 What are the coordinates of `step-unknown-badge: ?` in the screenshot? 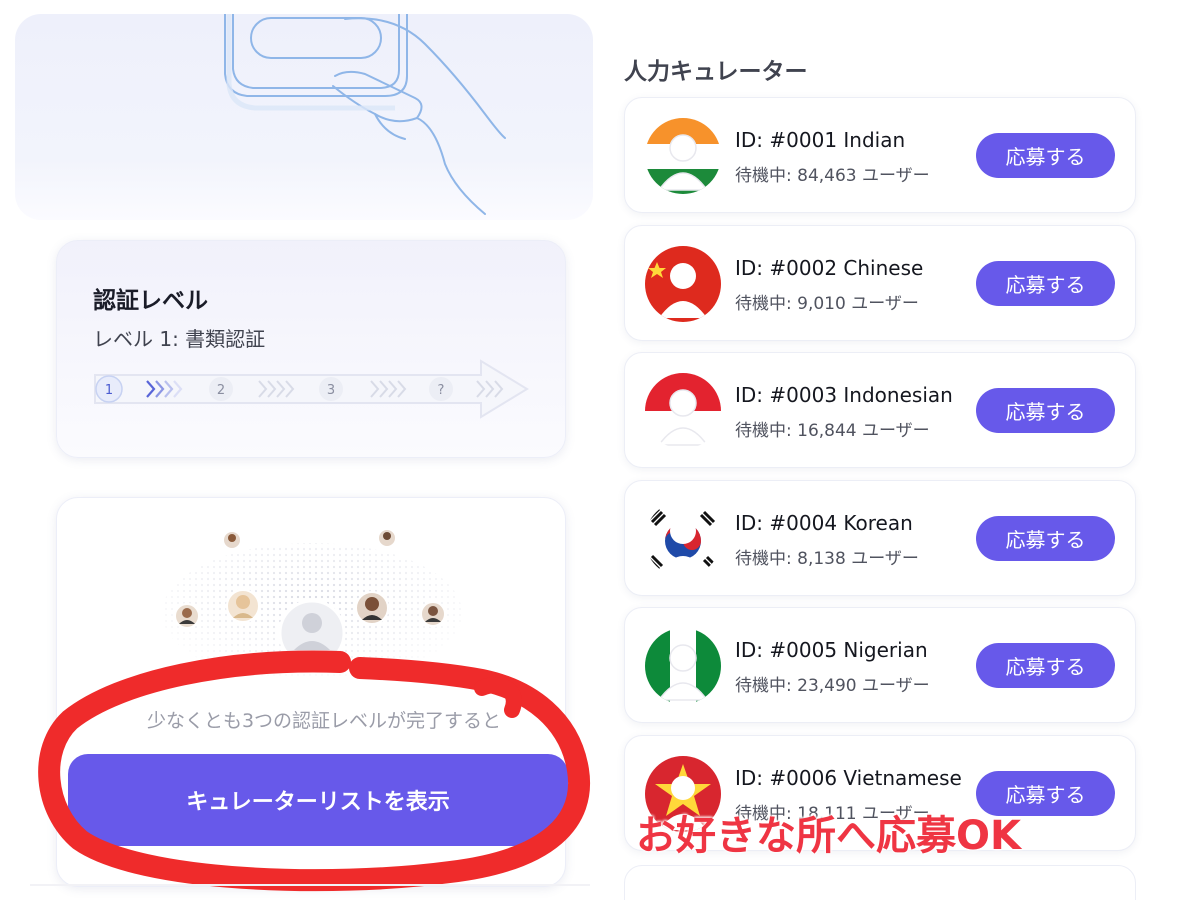 It's located at (441, 389).